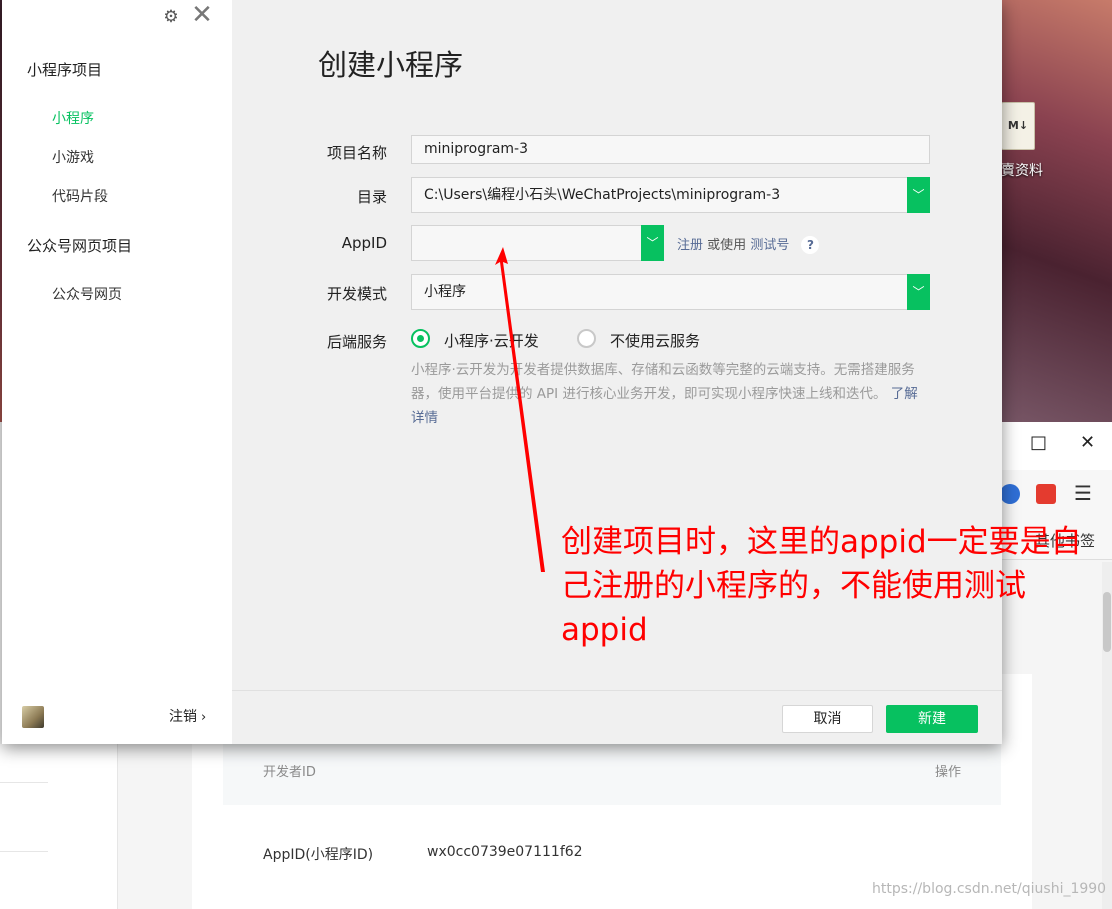 This screenshot has height=909, width=1112. What do you see at coordinates (183, 717) in the screenshot?
I see `logout-label: 注销` at bounding box center [183, 717].